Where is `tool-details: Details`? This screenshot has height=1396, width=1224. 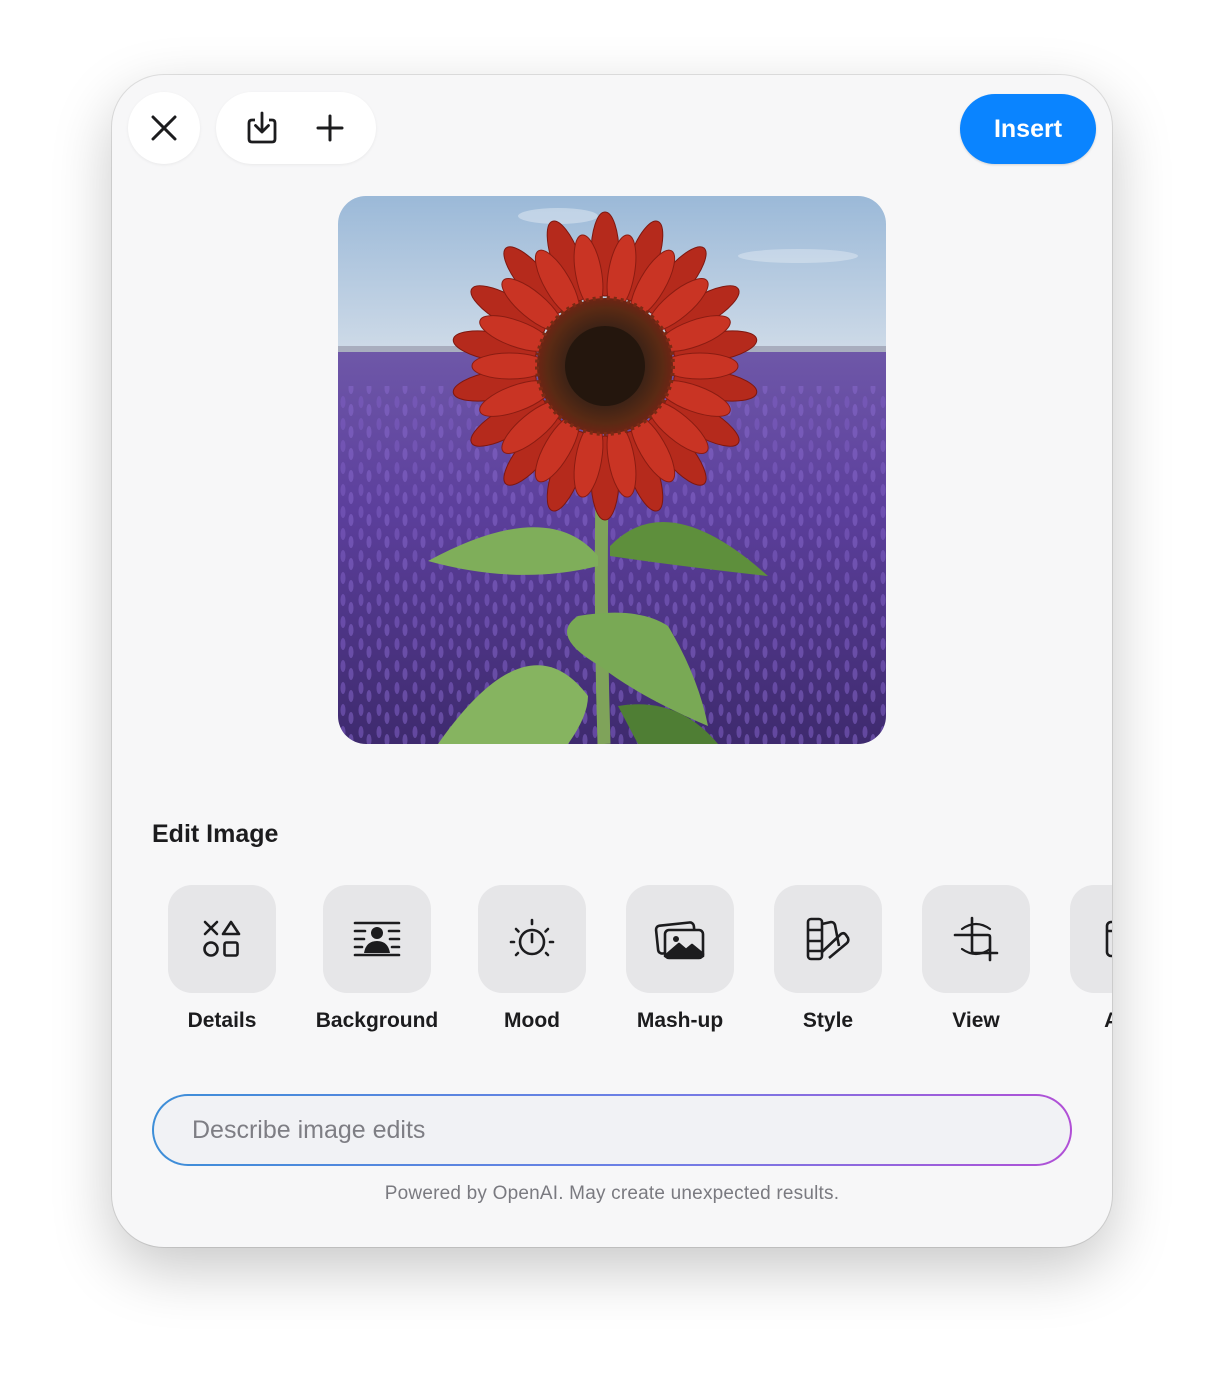
tool-details: Details is located at coordinates (222, 965).